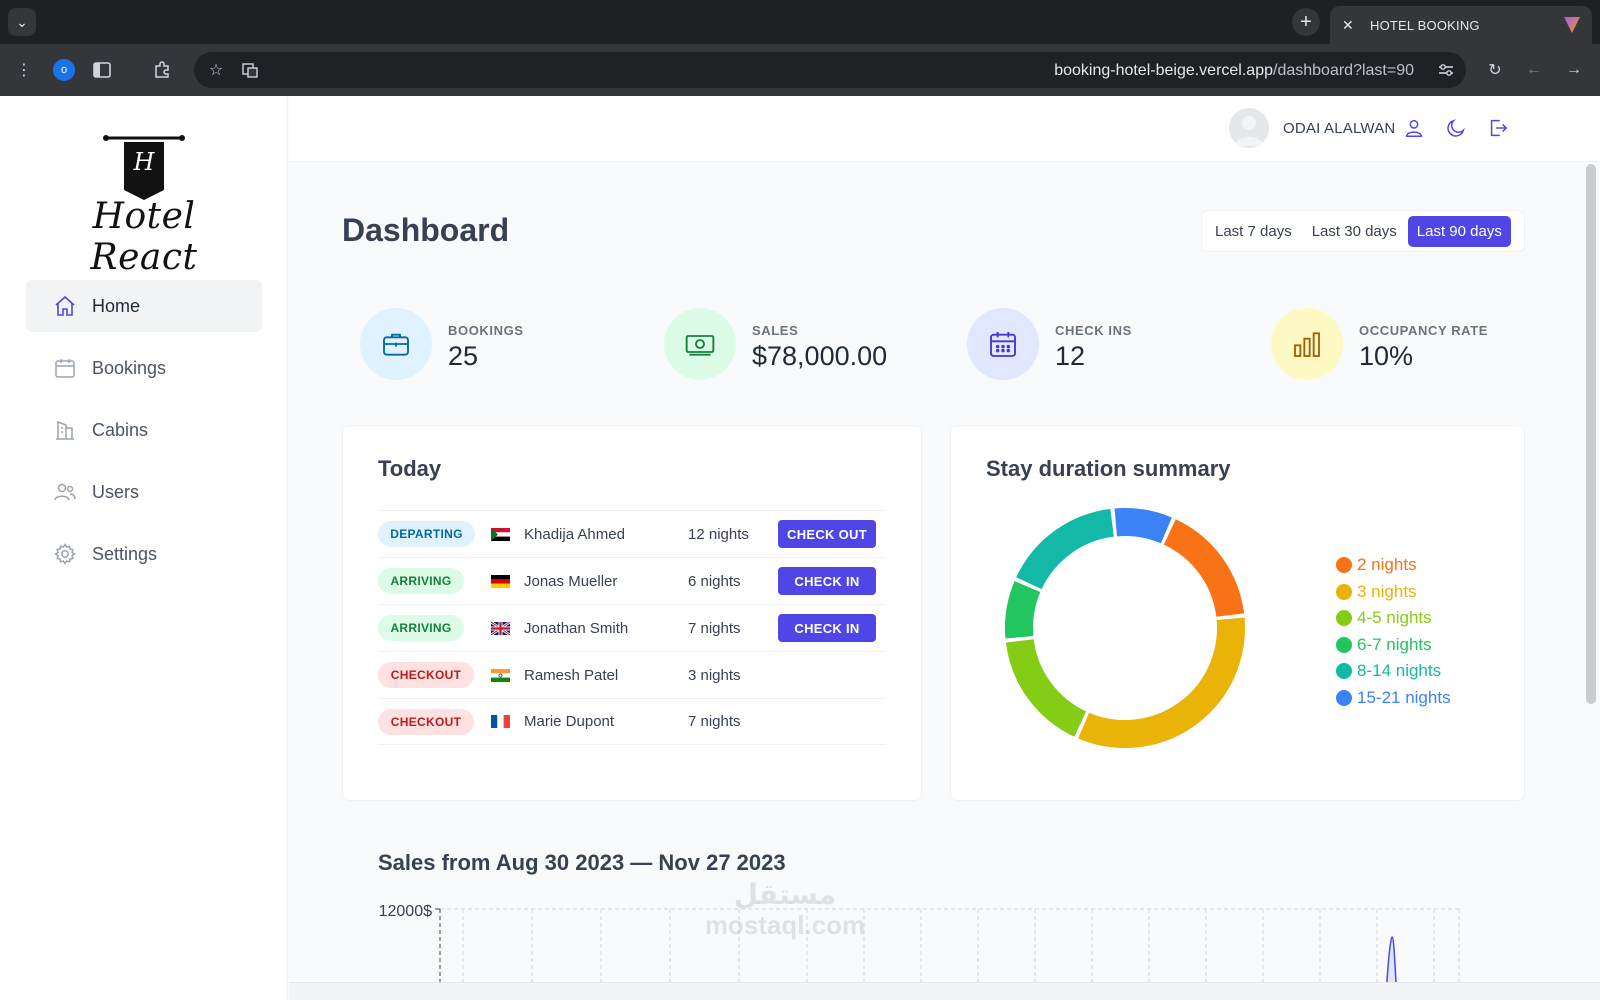 The height and width of the screenshot is (1000, 1600). What do you see at coordinates (1046, 687) in the screenshot?
I see `donut-slice-4-5-nights` at bounding box center [1046, 687].